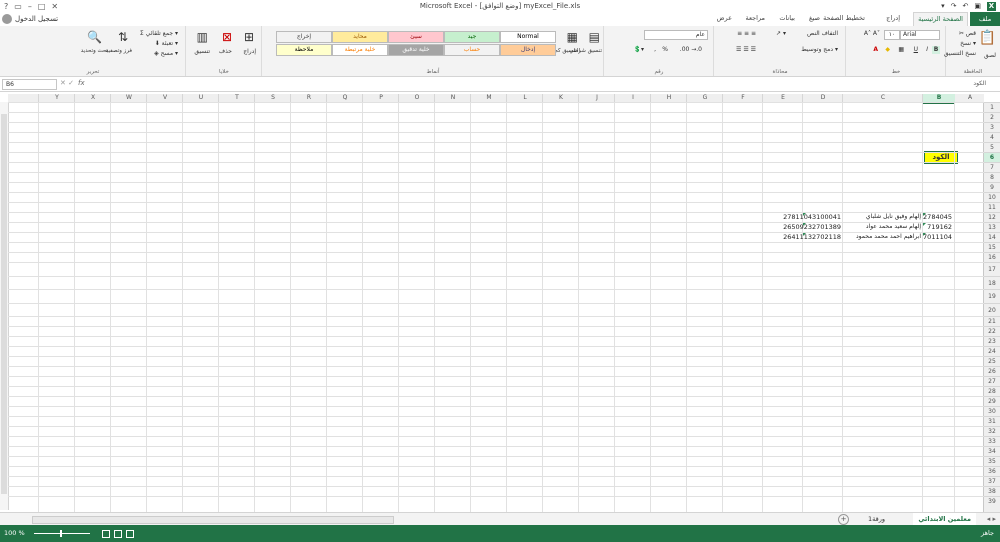 The height and width of the screenshot is (542, 1000). What do you see at coordinates (528, 50) in the screenshot?
I see `cell-style-5: إدخال` at bounding box center [528, 50].